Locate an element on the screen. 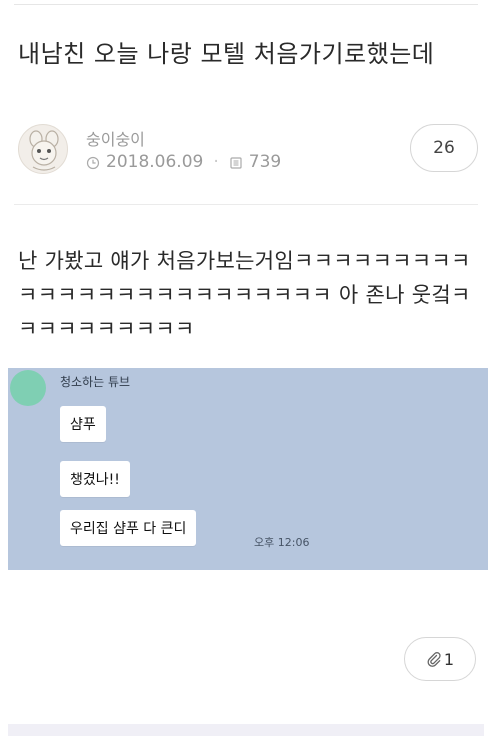 The image size is (492, 736). views-icon is located at coordinates (236, 162).